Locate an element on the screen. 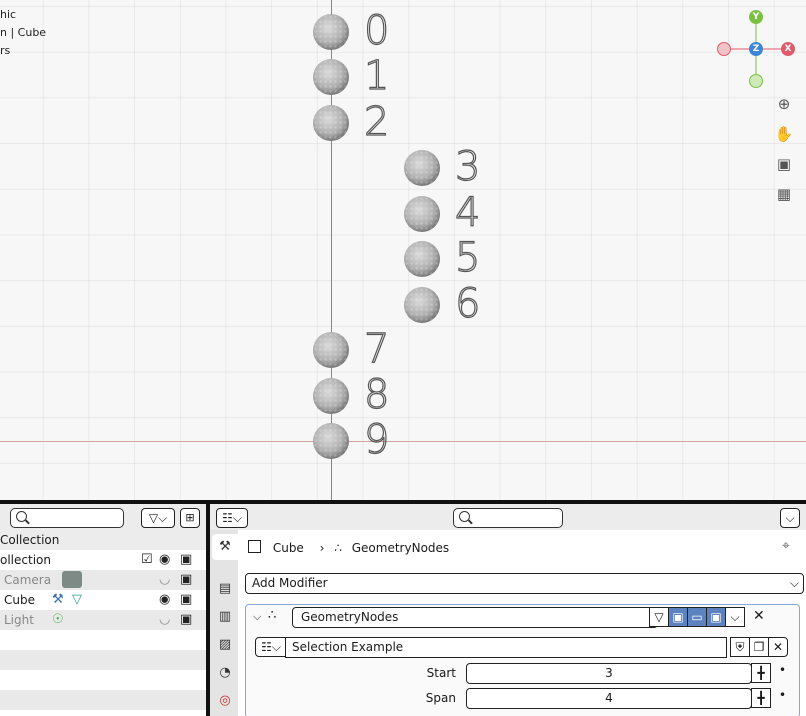 The height and width of the screenshot is (716, 806). collapse-chevron-icon: ⌵ is located at coordinates (257, 617).